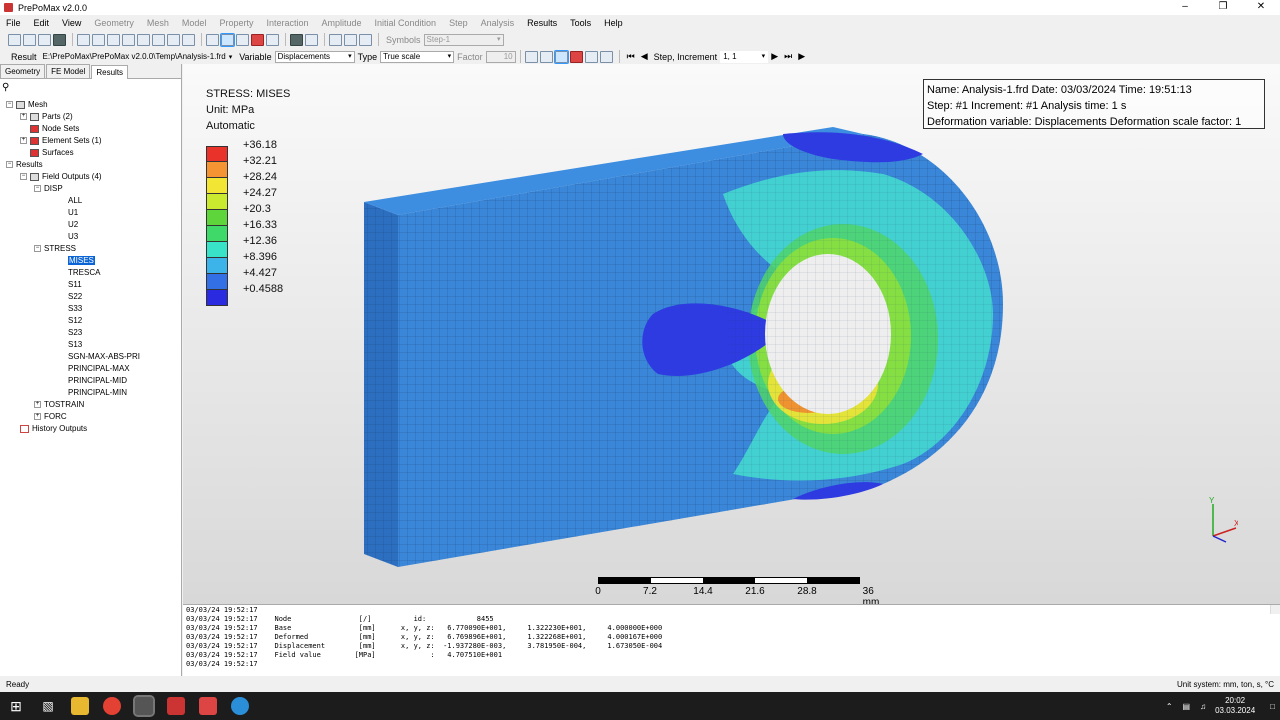 The width and height of the screenshot is (1280, 720). What do you see at coordinates (173, 39) in the screenshot?
I see `right-view-icon` at bounding box center [173, 39].